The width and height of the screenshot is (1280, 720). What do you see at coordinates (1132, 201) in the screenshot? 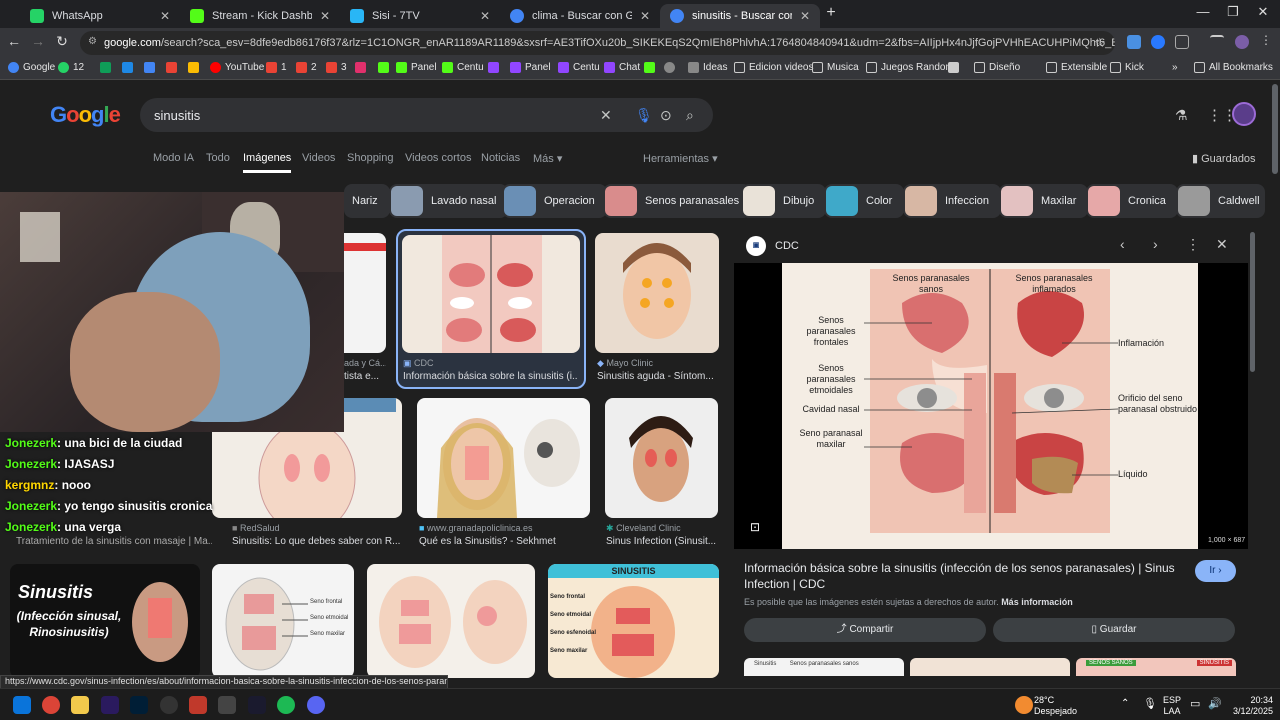
I see `chip-cronica: Cronica` at bounding box center [1132, 201].